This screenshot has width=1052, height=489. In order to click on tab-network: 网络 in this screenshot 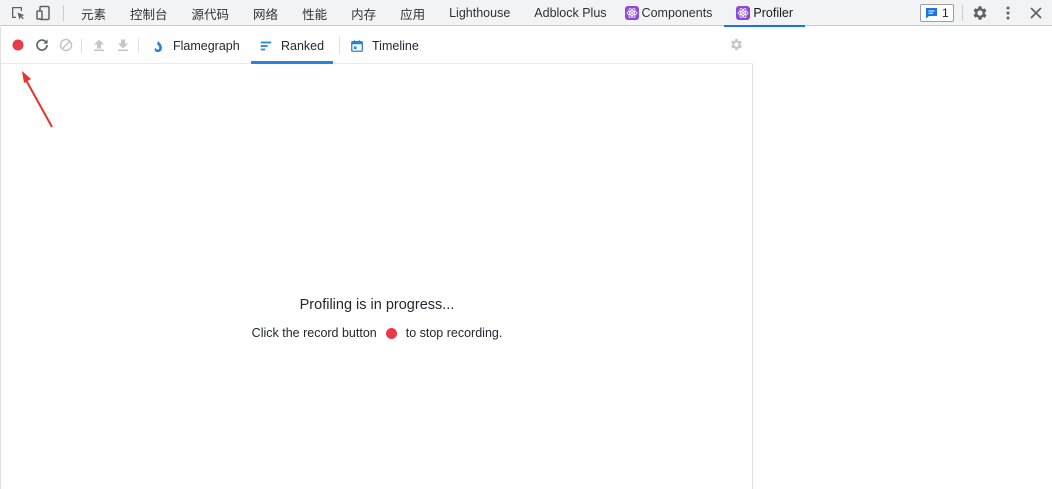, I will do `click(265, 13)`.